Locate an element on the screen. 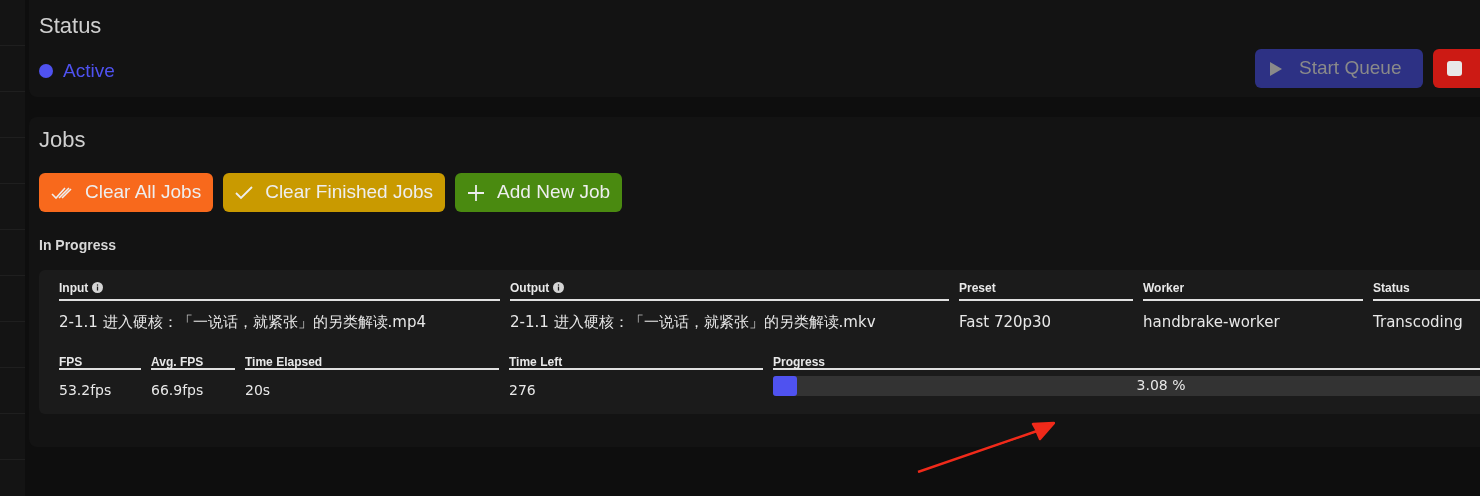  section-heading: In Progress is located at coordinates (78, 245).